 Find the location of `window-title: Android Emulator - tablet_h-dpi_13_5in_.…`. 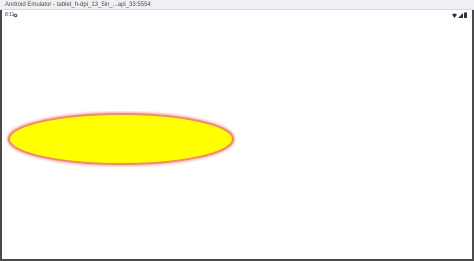

window-title: Android Emulator - tablet_h-dpi_13_5in_.… is located at coordinates (78, 5).